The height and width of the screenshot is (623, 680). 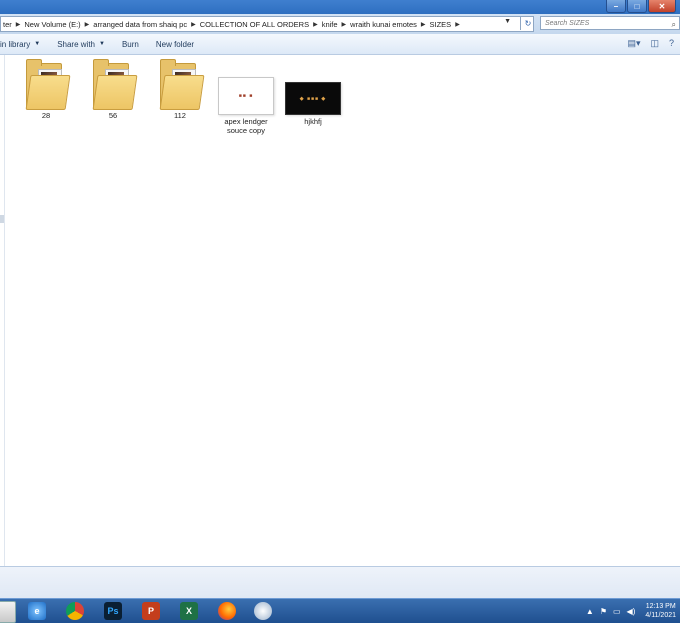 I want to click on help-icon: ?, so click(x=671, y=43).